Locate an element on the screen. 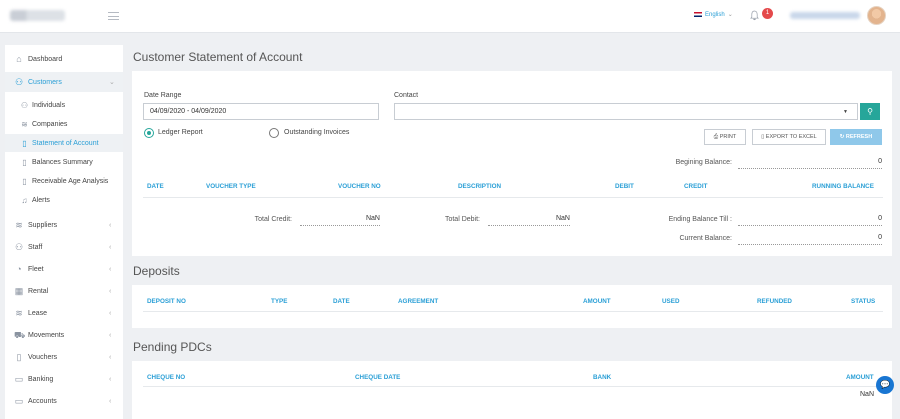 The width and height of the screenshot is (900, 419). sidebar-item-accounts: ▭ Accounts ‹ is located at coordinates (64, 401).